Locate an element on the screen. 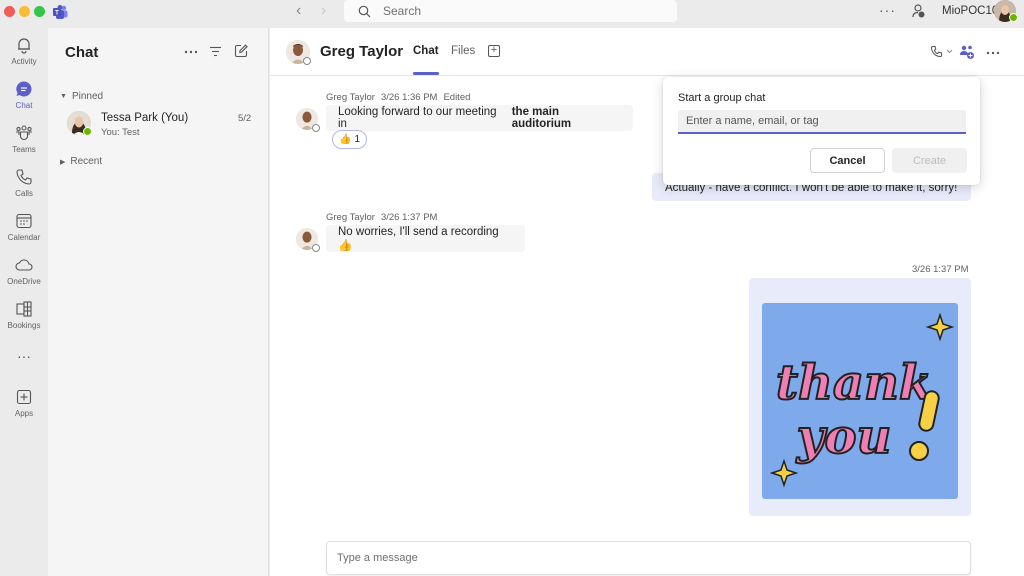 The image size is (1024, 576). message-meta: Greg Taylor 3/26 1:36 PM Edited is located at coordinates (401, 97).